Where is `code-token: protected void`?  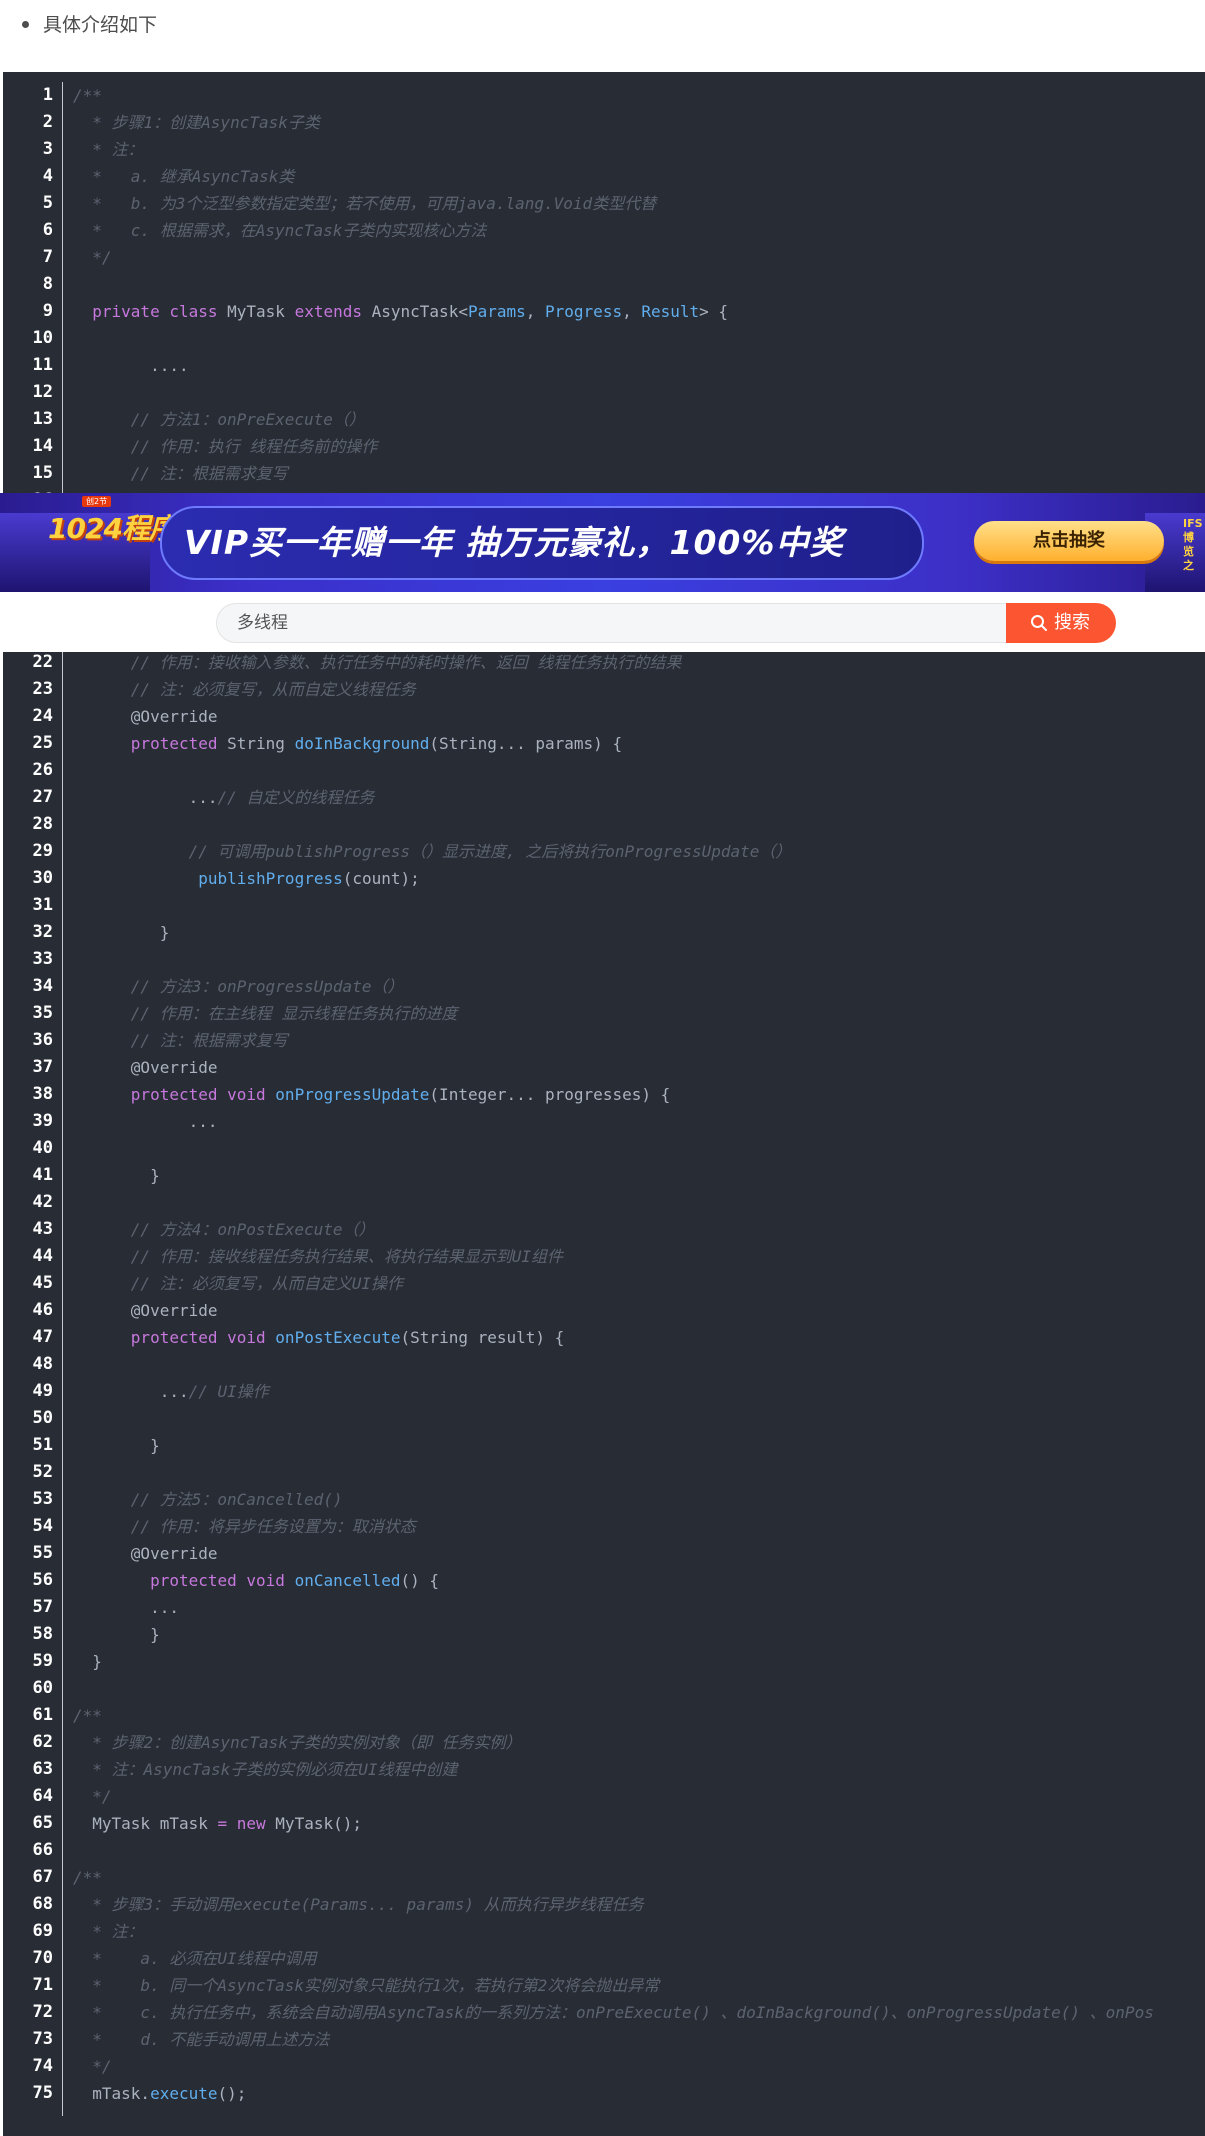 code-token: protected void is located at coordinates (174, 1094).